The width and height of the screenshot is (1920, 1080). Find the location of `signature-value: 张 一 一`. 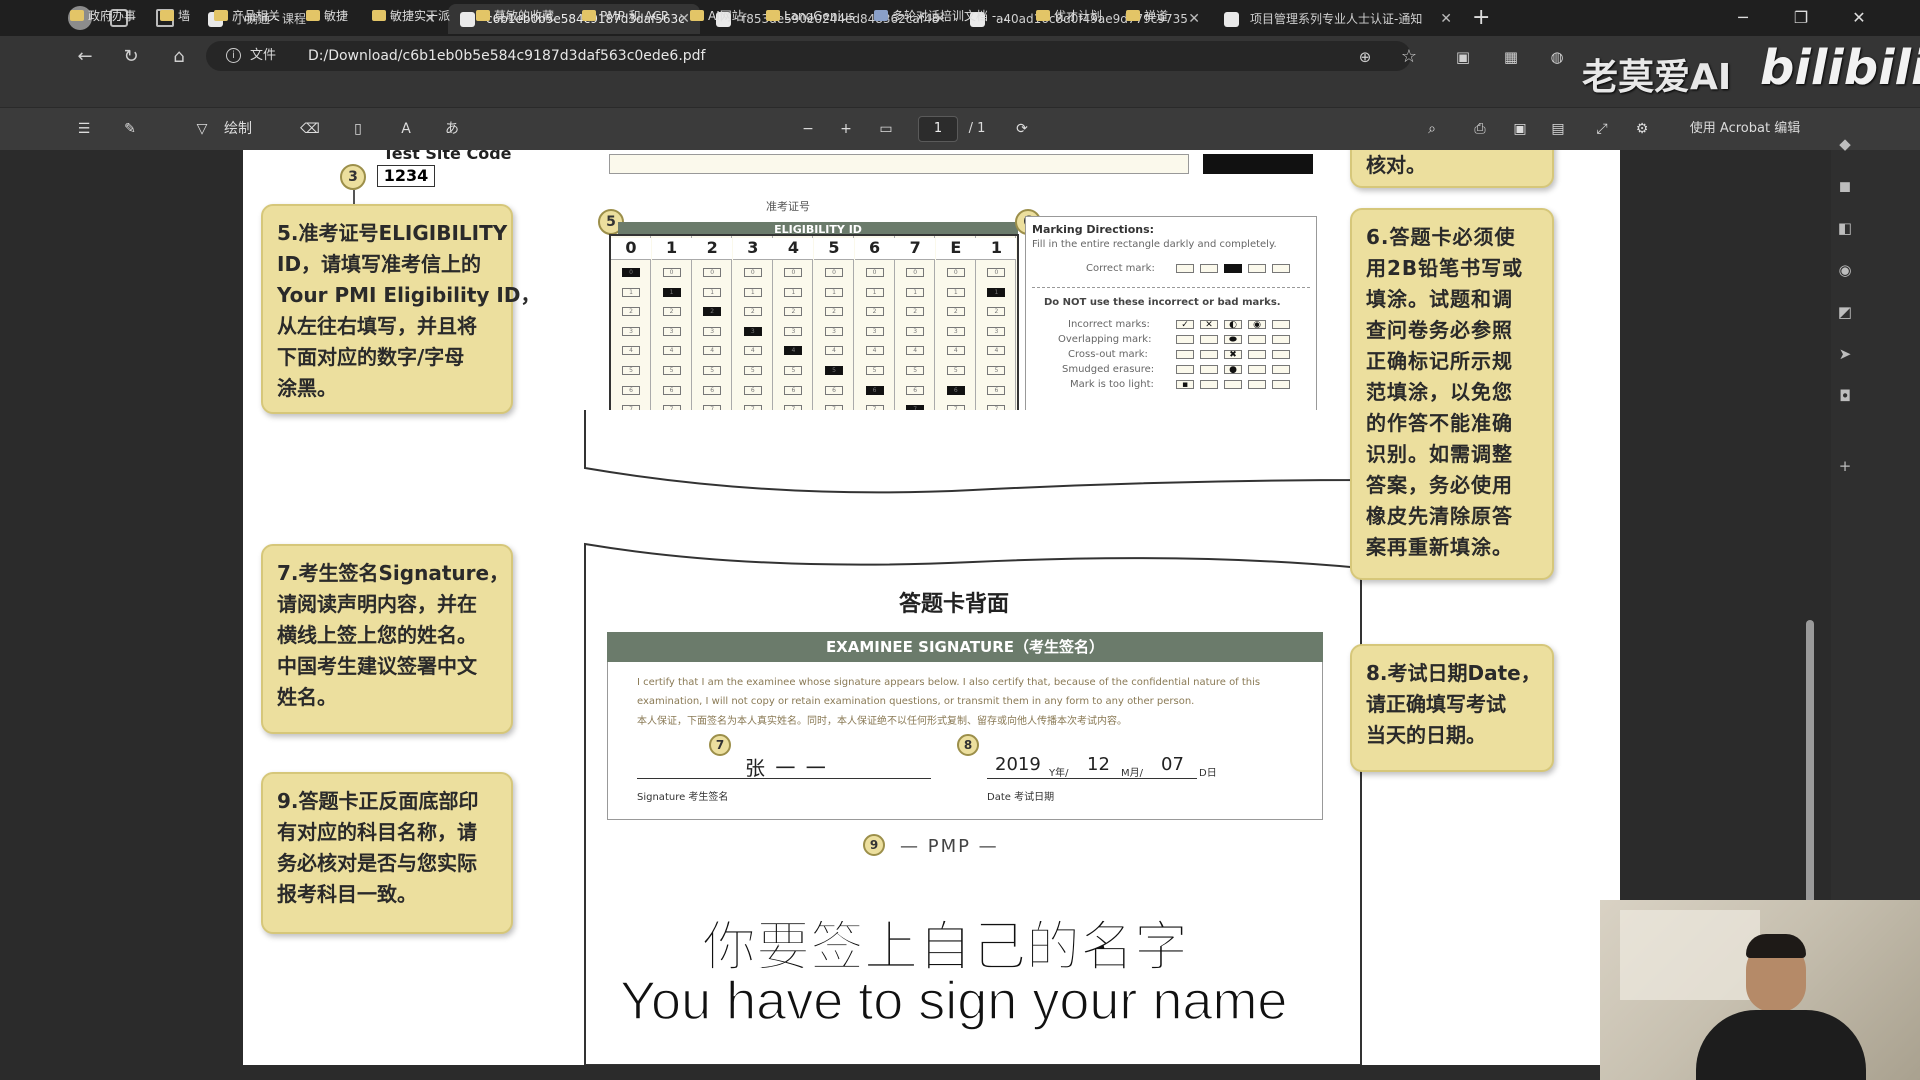

signature-value: 张 一 一 is located at coordinates (786, 766).